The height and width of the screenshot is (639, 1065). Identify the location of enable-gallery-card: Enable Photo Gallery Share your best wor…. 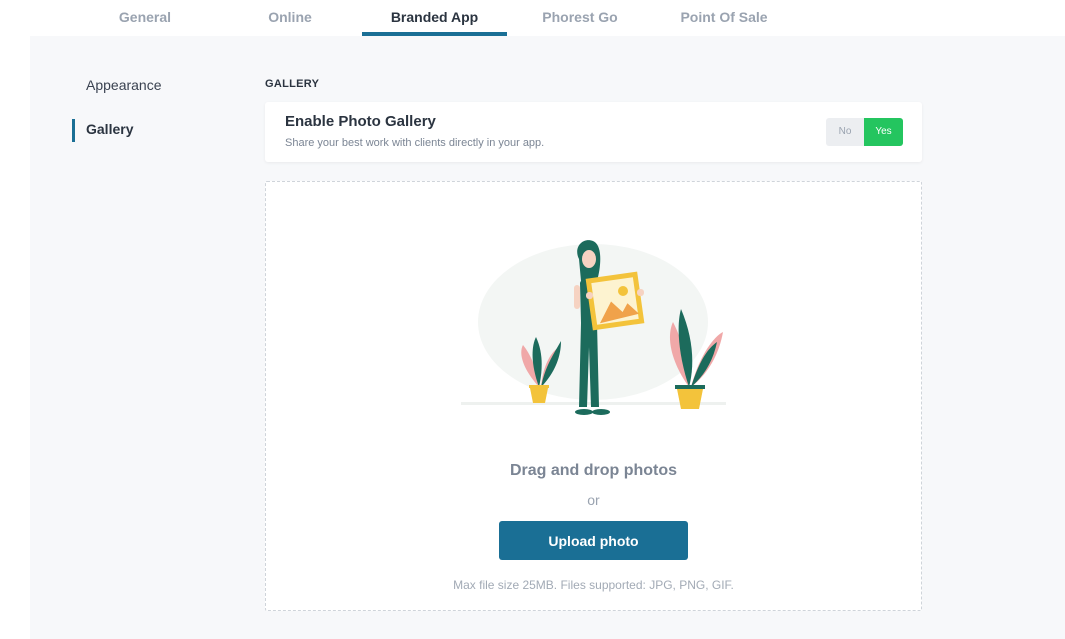
(593, 132).